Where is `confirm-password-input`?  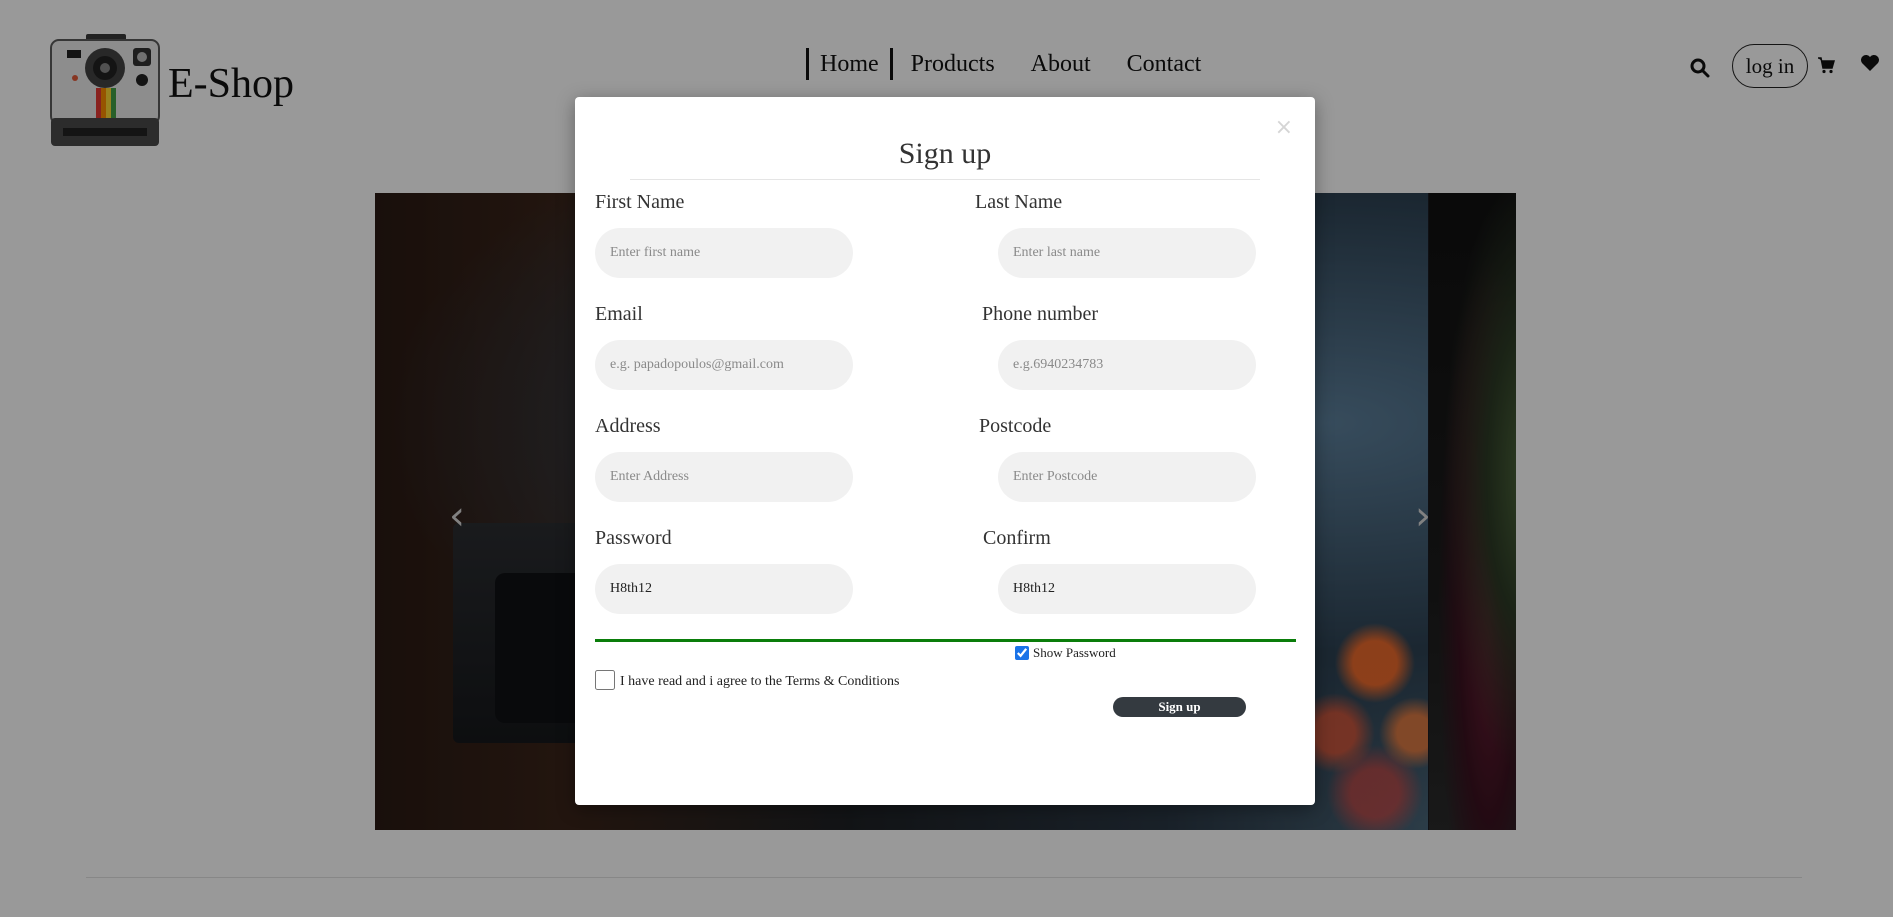 confirm-password-input is located at coordinates (1127, 589).